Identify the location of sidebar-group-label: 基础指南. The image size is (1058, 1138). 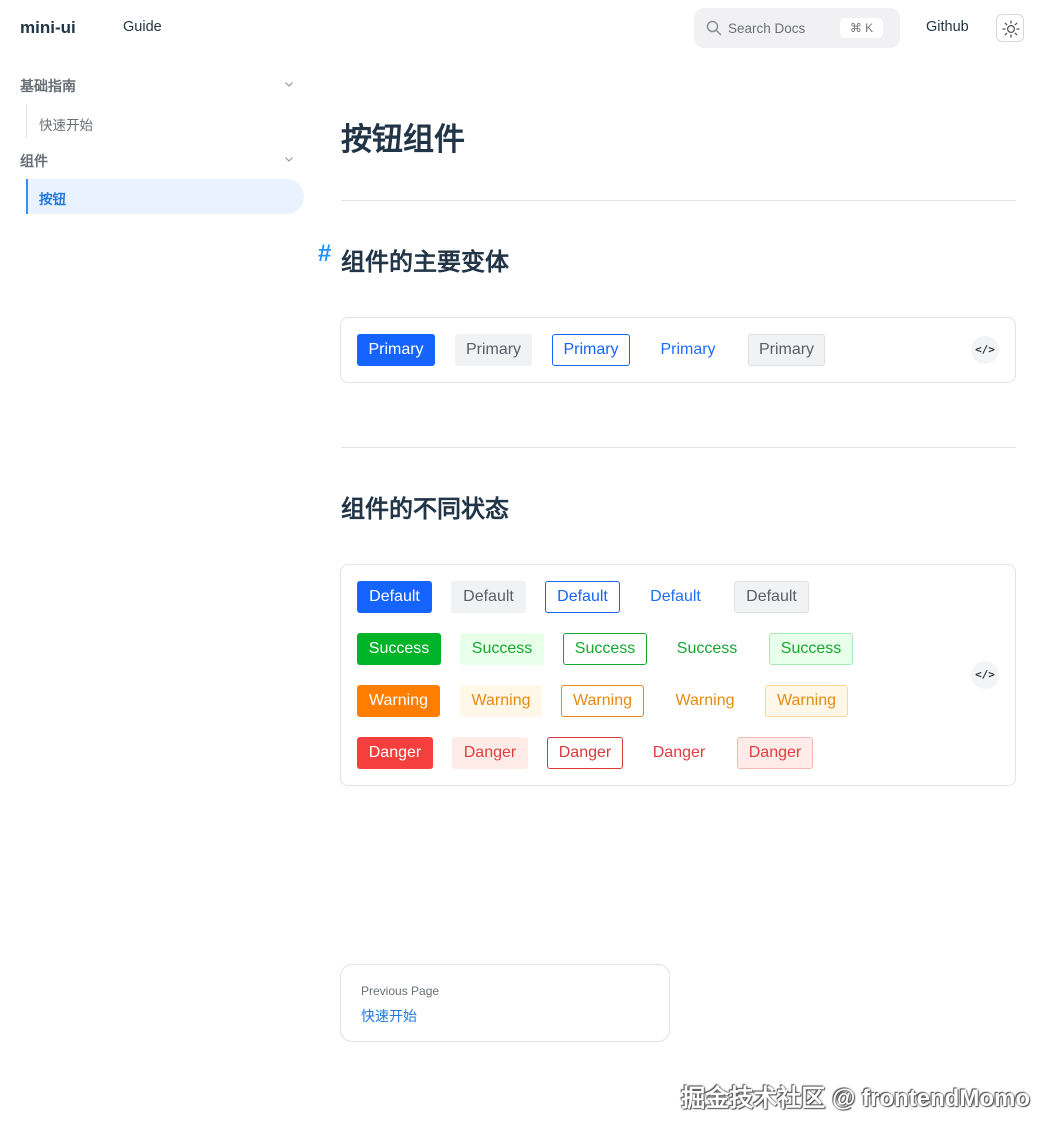
(48, 86).